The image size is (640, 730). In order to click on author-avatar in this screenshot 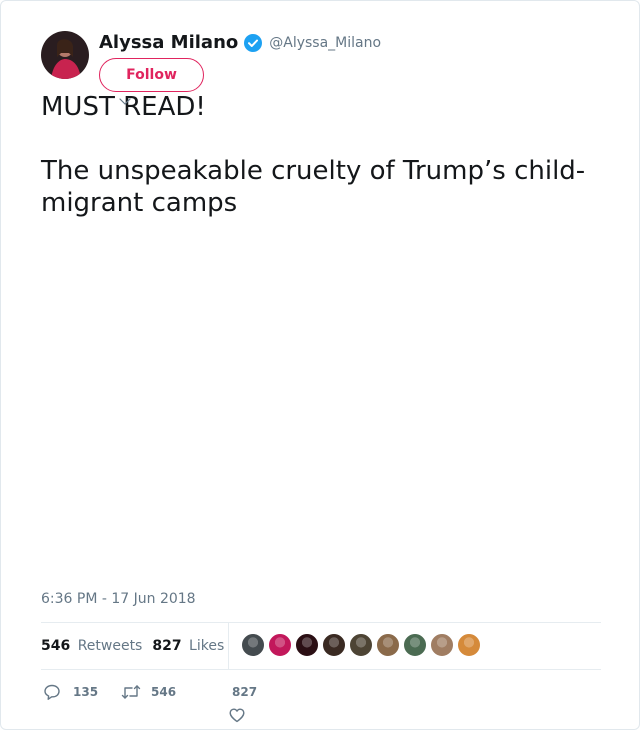, I will do `click(65, 55)`.